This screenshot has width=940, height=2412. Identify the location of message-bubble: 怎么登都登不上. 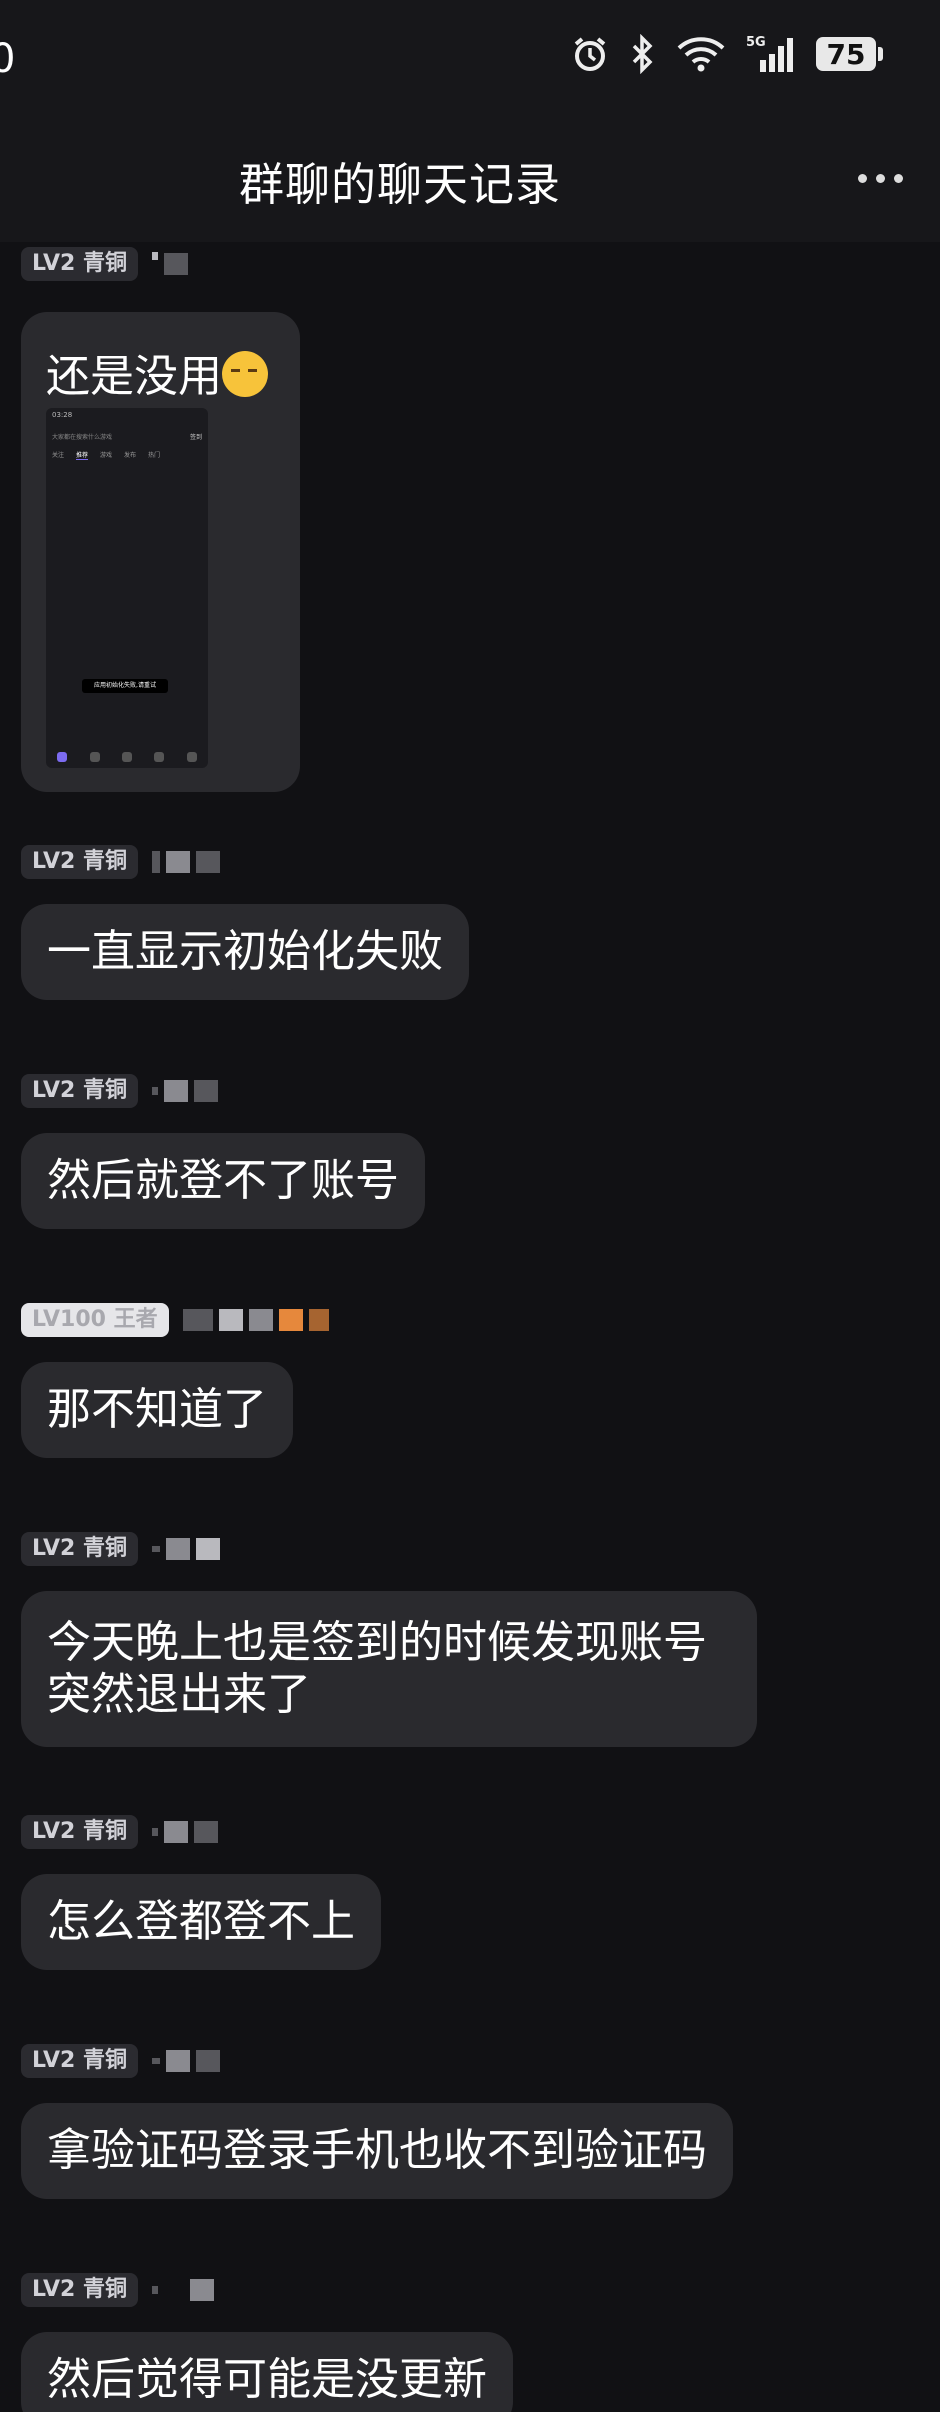
(201, 1922).